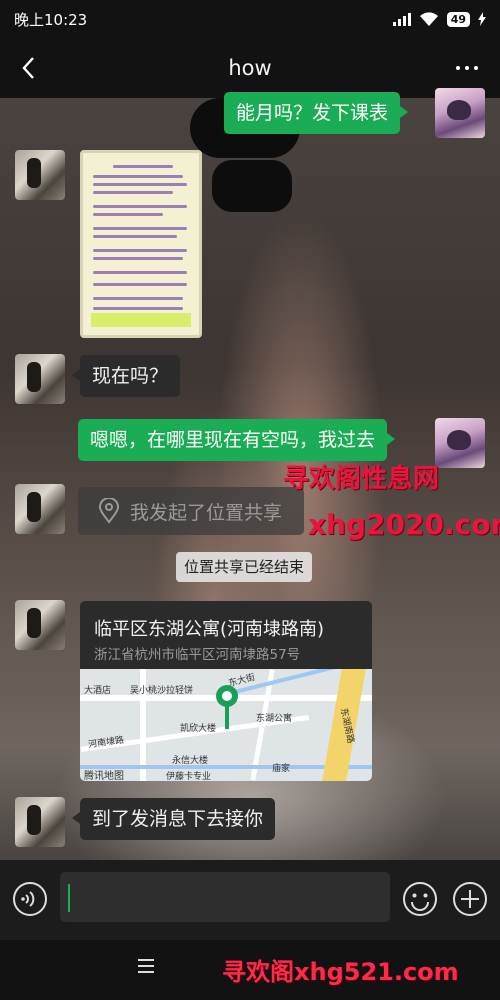 This screenshot has width=500, height=1000. I want to click on map-label: 永信大楼, so click(190, 761).